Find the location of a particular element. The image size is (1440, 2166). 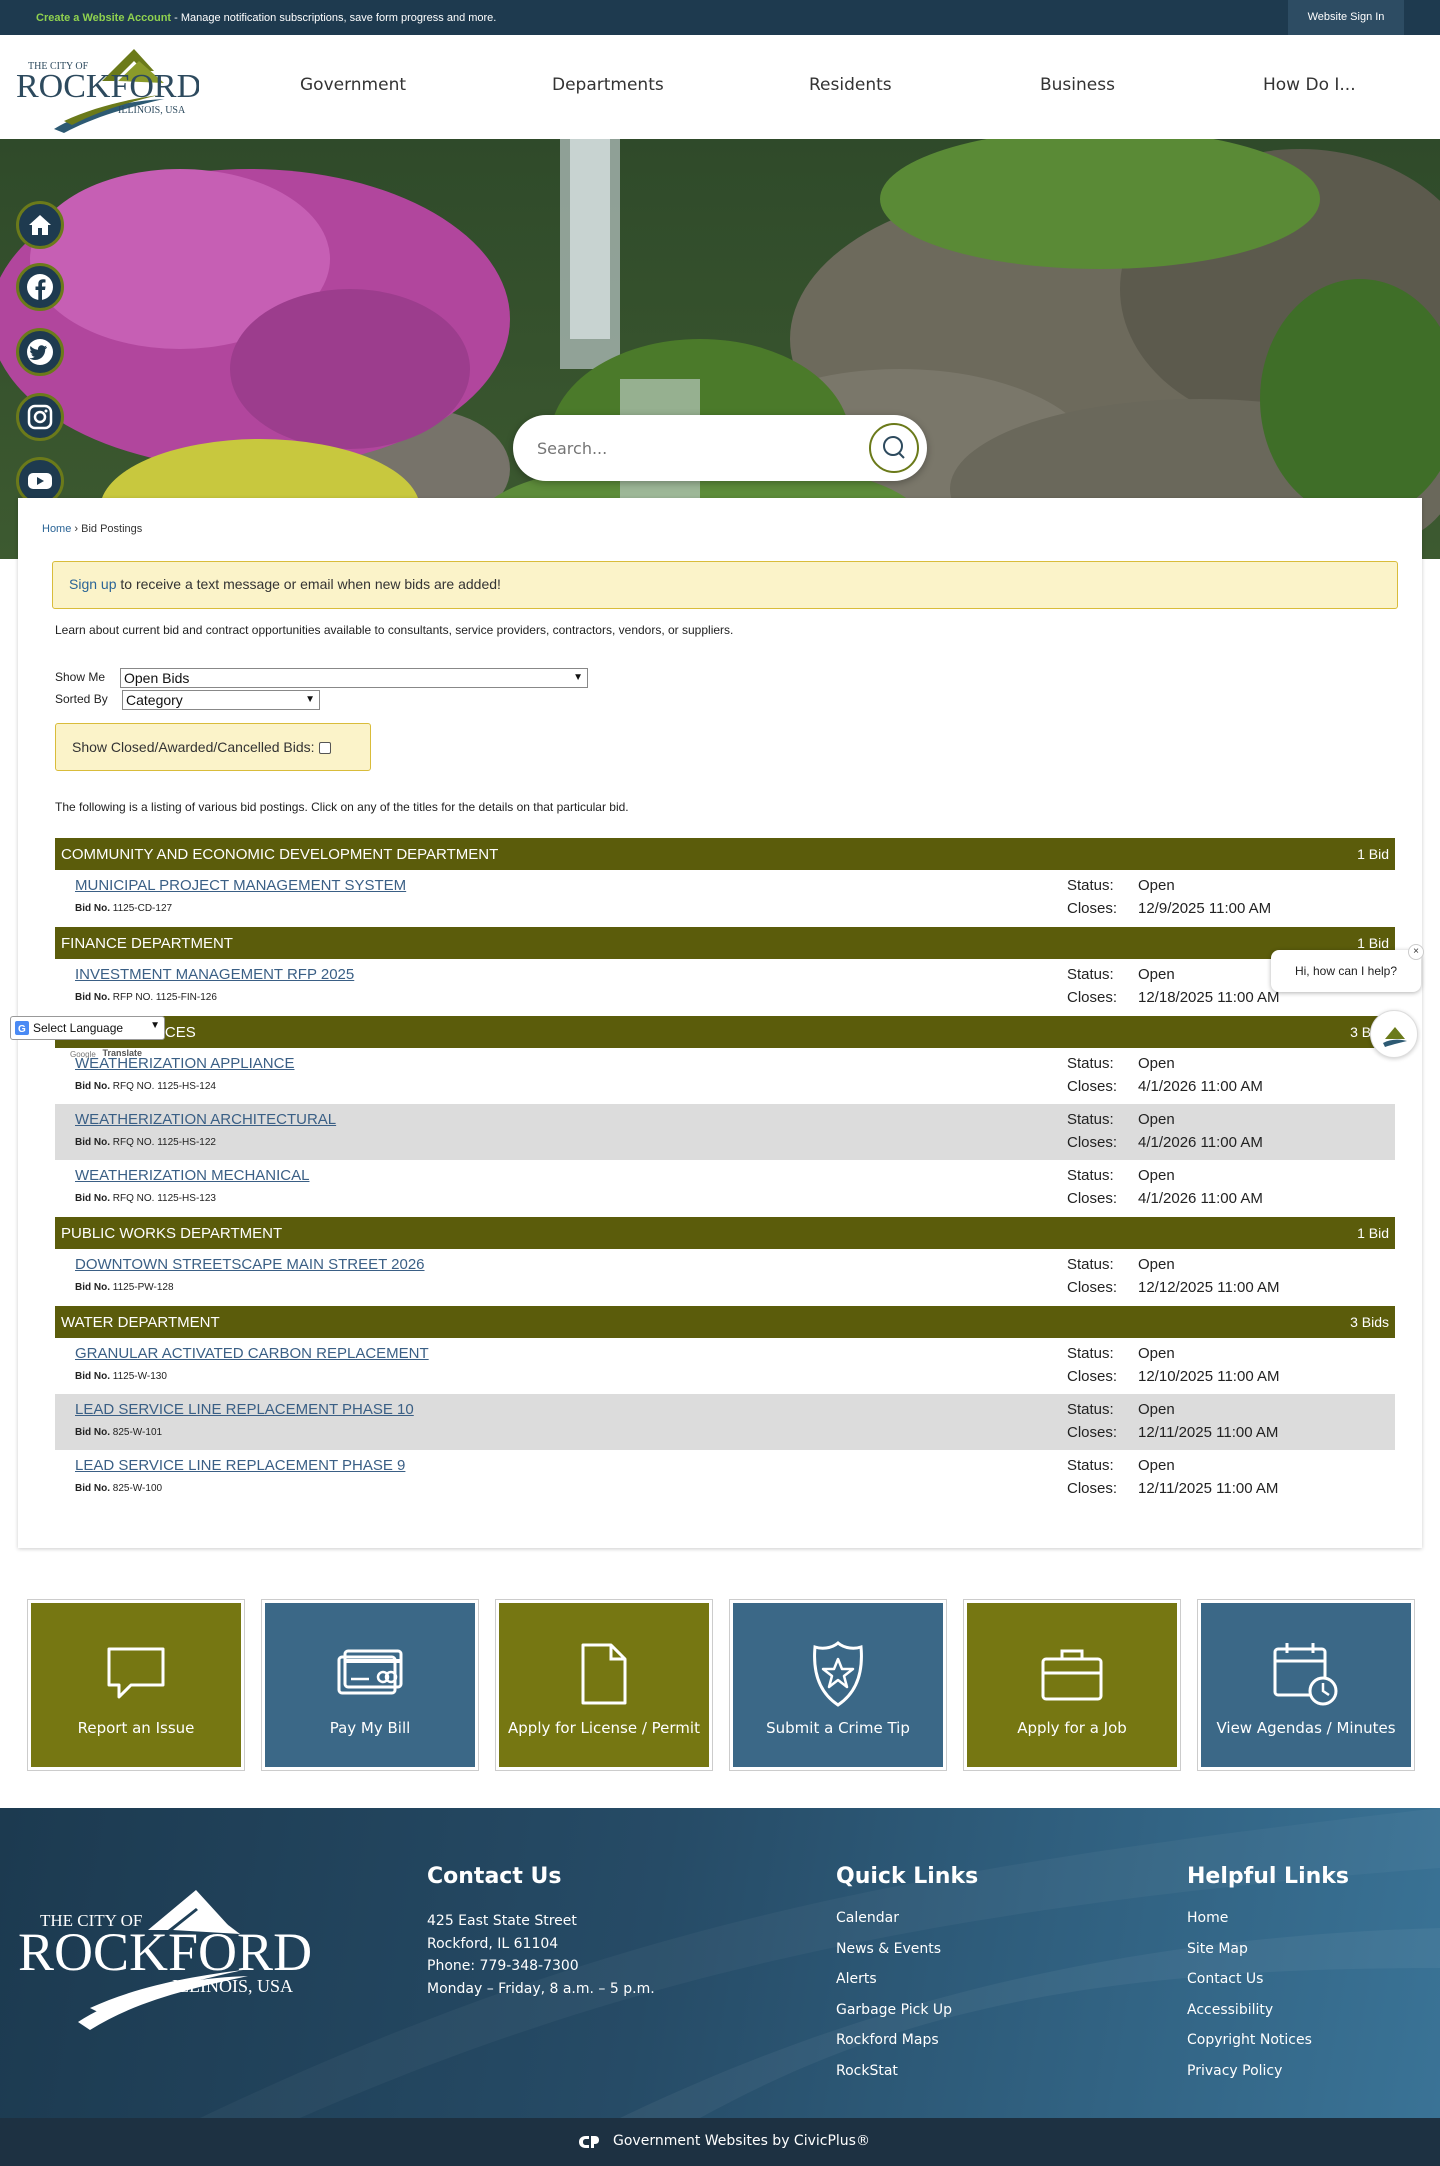

bid-title-link: MUNICIPAL PROJECT MANAGEMENT SYSTEM is located at coordinates (240, 885).